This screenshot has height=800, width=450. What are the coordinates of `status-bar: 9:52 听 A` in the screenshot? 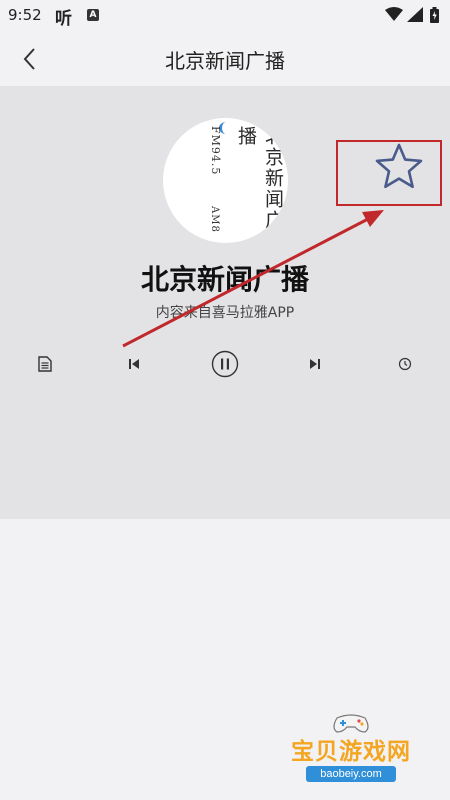 It's located at (225, 16).